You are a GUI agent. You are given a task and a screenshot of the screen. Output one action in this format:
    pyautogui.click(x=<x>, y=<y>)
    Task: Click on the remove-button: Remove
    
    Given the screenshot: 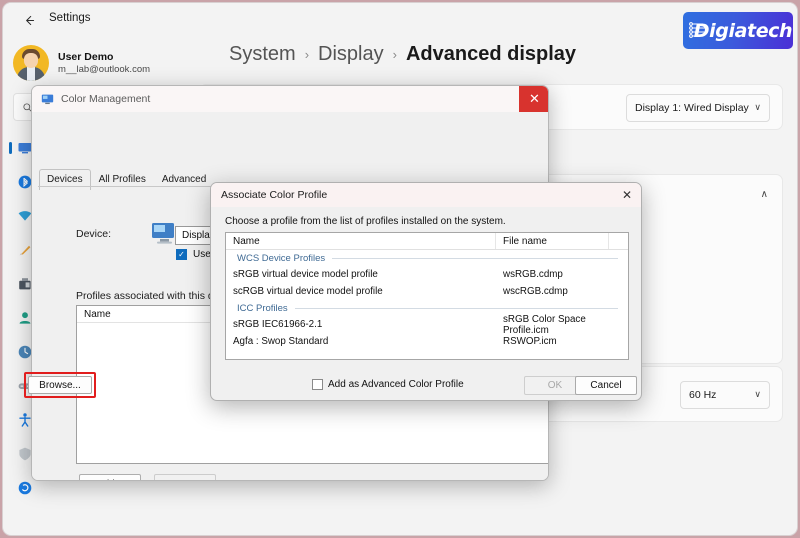 What is the action you would take?
    pyautogui.click(x=185, y=477)
    